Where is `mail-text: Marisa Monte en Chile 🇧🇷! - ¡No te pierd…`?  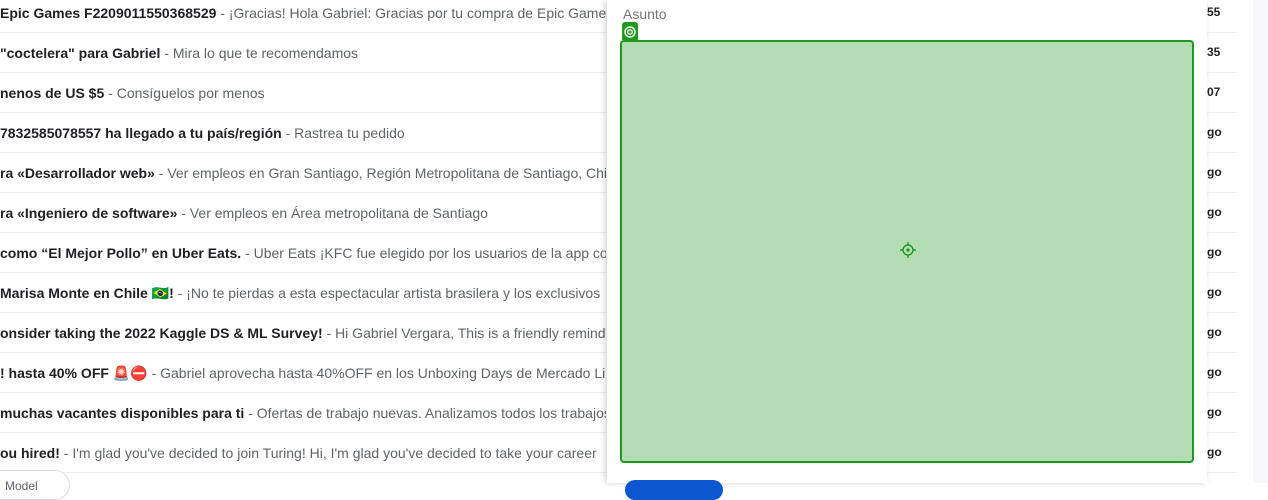
mail-text: Marisa Monte en Chile 🇧🇷! - ¡No te pierd… is located at coordinates (303, 293).